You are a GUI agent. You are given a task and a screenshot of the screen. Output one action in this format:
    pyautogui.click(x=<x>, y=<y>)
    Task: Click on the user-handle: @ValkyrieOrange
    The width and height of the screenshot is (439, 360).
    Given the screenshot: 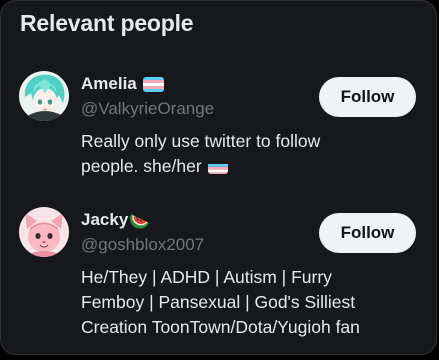 What is the action you would take?
    pyautogui.click(x=147, y=109)
    